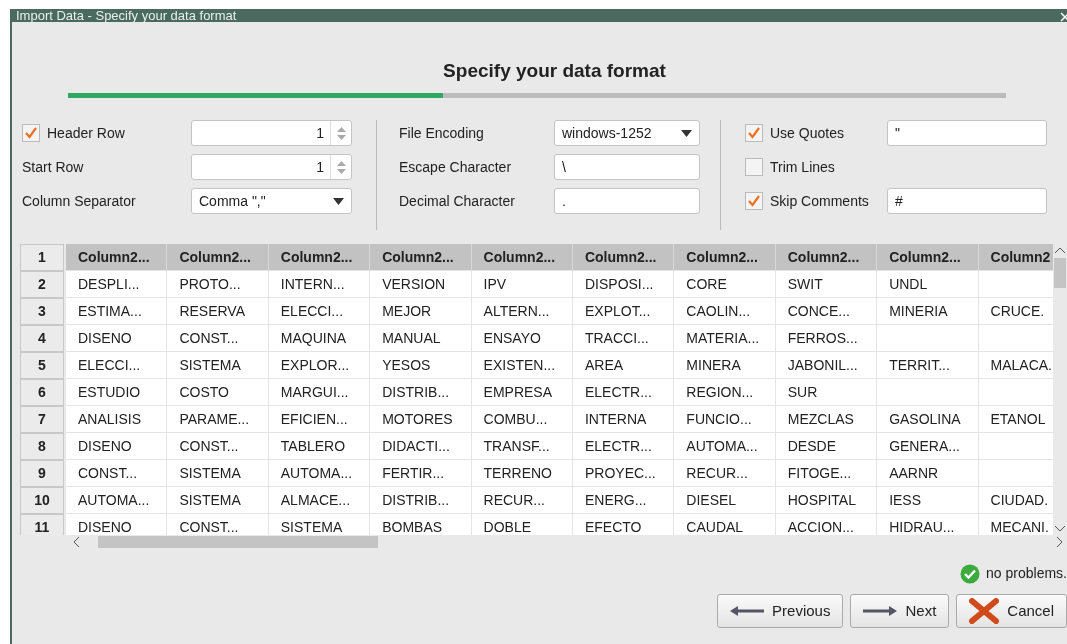 Image resolution: width=1067 pixels, height=644 pixels. Describe the element at coordinates (928, 311) in the screenshot. I see `table-cell: MINERIA` at that location.